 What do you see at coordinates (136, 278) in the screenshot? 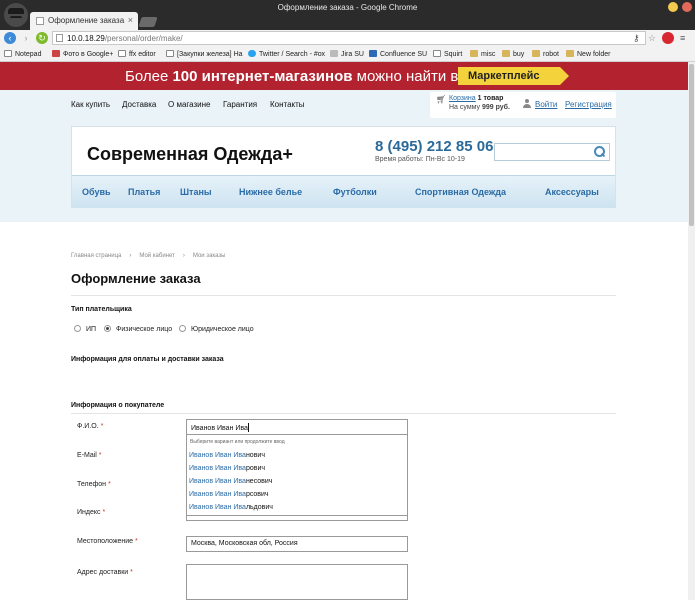
I see `page-title: Оформление заказа` at bounding box center [136, 278].